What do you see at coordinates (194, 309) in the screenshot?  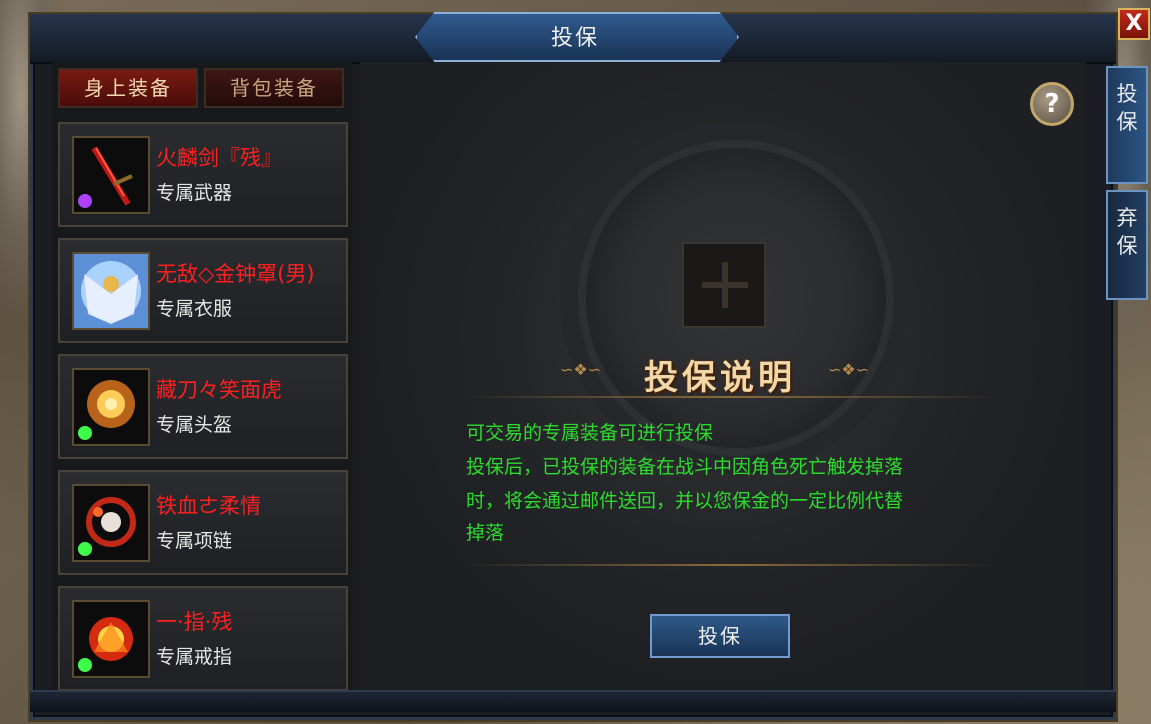 I see `item-type: 专属衣服` at bounding box center [194, 309].